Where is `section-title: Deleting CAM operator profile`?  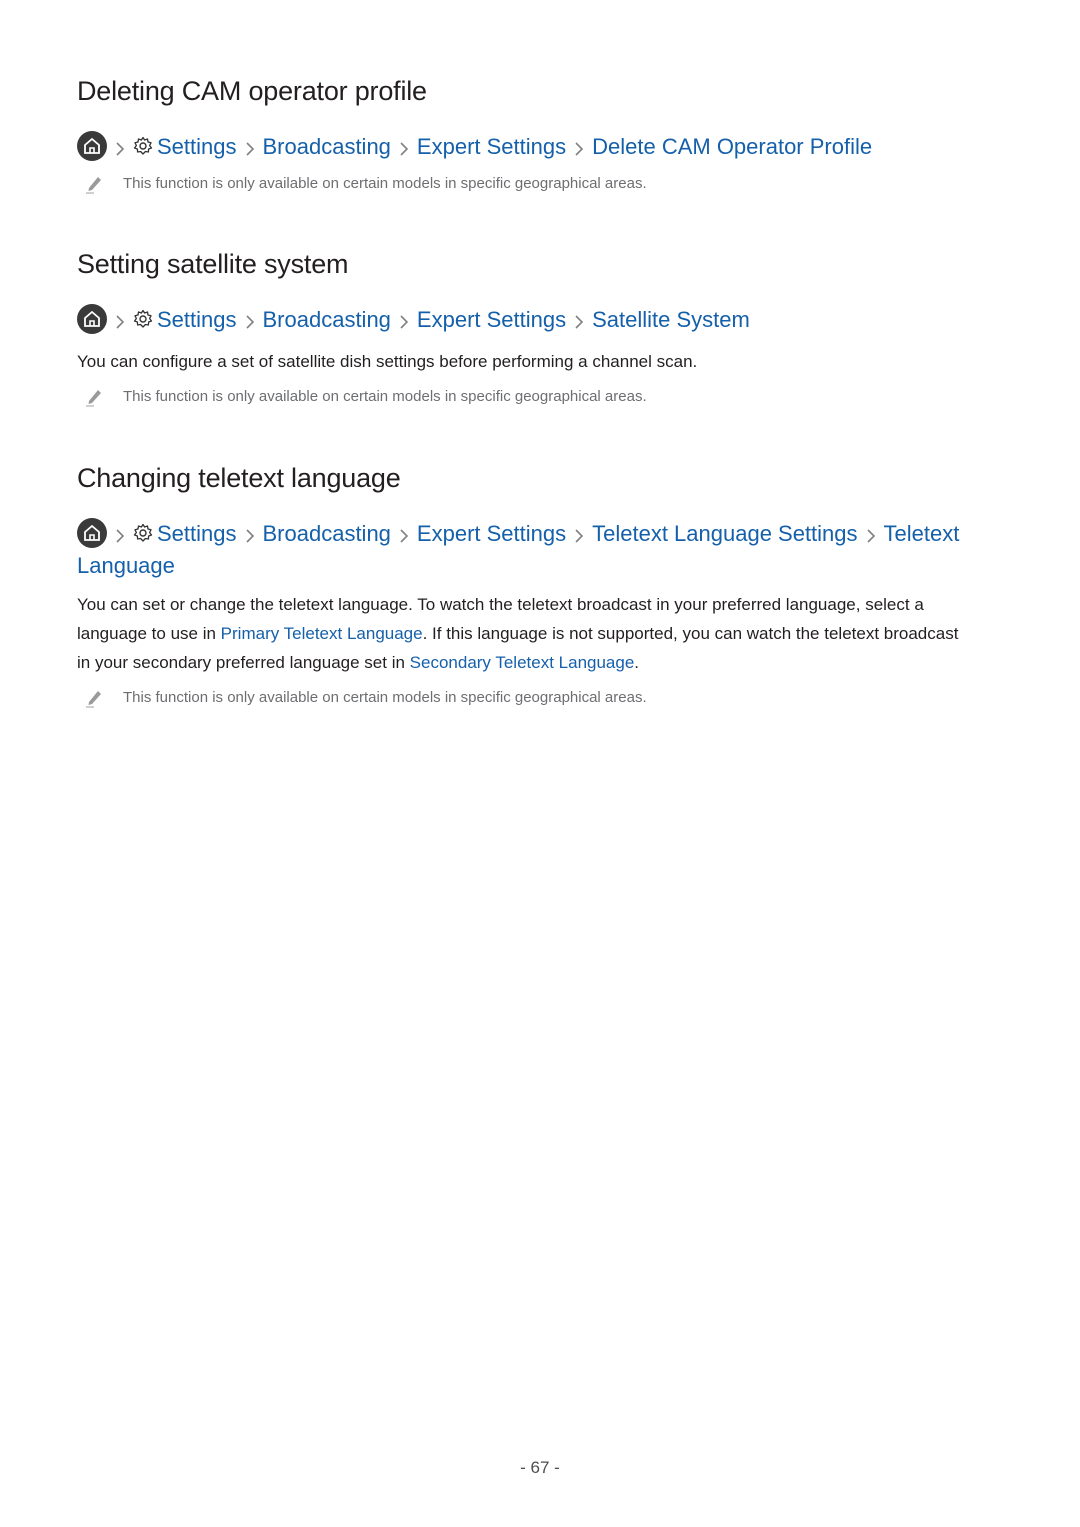 section-title: Deleting CAM operator profile is located at coordinates (252, 91).